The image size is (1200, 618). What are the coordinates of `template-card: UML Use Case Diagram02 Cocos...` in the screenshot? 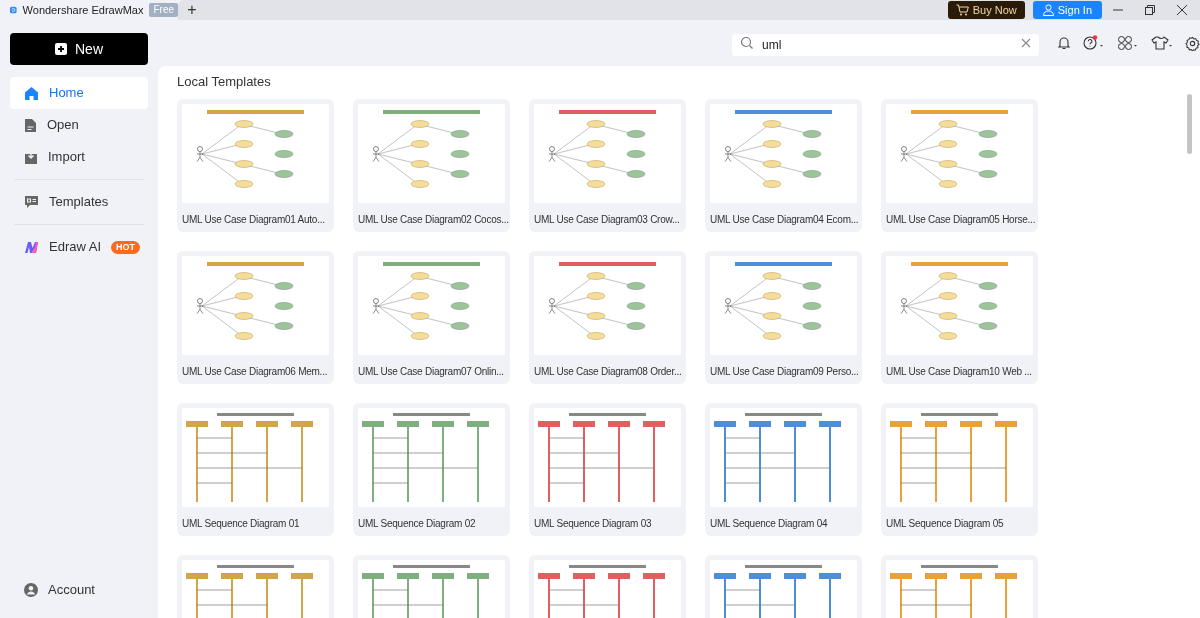 It's located at (431, 165).